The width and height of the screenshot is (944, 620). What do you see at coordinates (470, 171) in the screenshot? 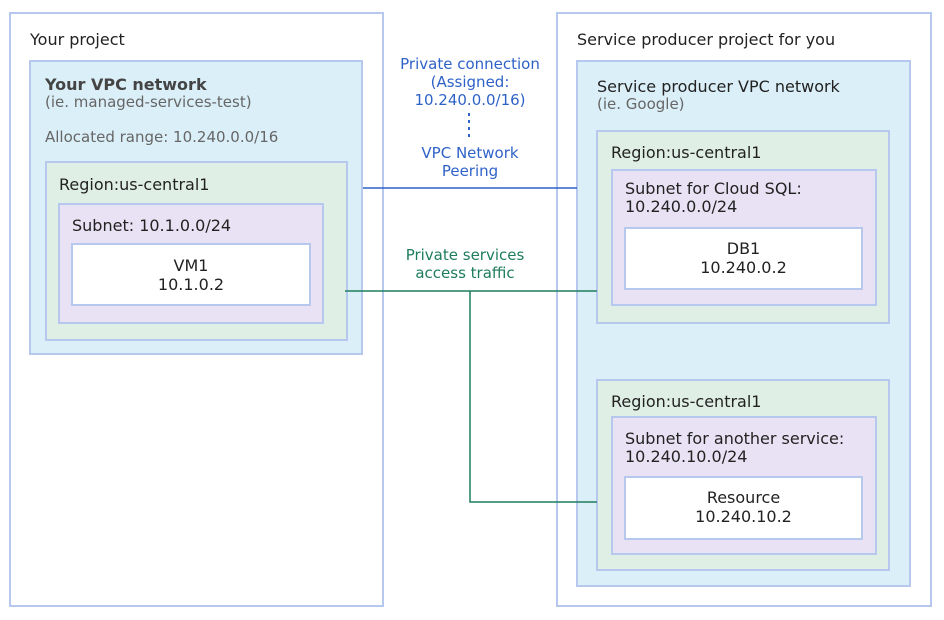
I see `vpc-network-peering-label-line2: Peering` at bounding box center [470, 171].